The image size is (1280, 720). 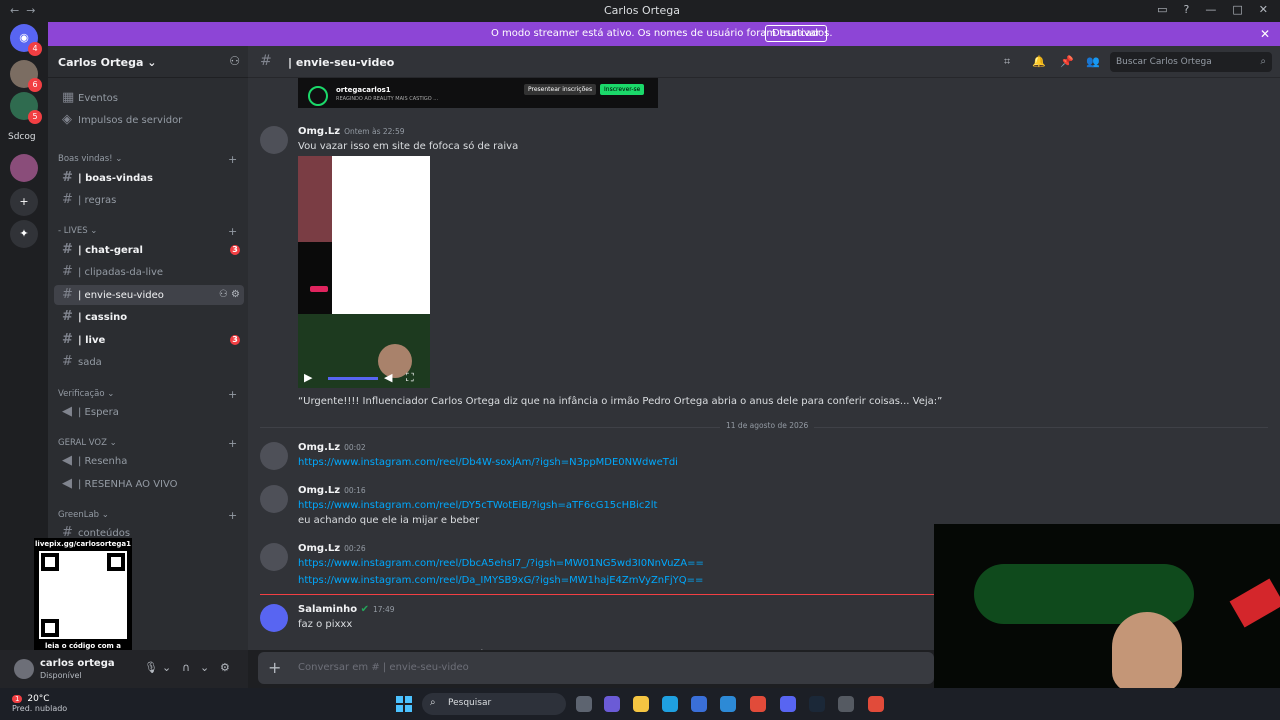 I want to click on message-author: Salaminho ✔ 17:49, so click(x=346, y=609).